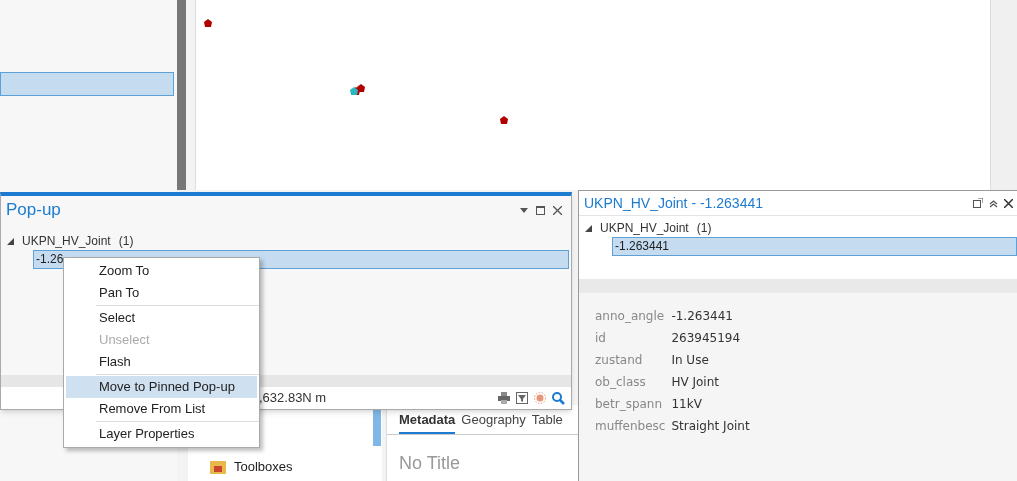 The image size is (1017, 481). What do you see at coordinates (629, 404) in the screenshot?
I see `attribute-name: betr_spann` at bounding box center [629, 404].